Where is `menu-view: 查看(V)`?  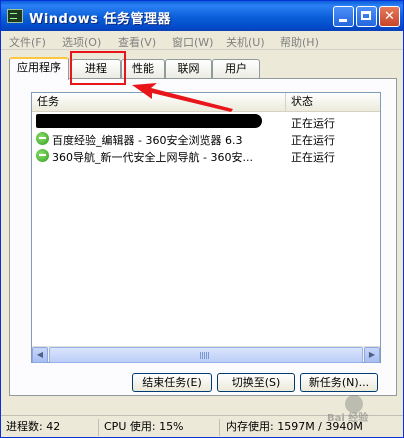 menu-view: 查看(V) is located at coordinates (137, 42).